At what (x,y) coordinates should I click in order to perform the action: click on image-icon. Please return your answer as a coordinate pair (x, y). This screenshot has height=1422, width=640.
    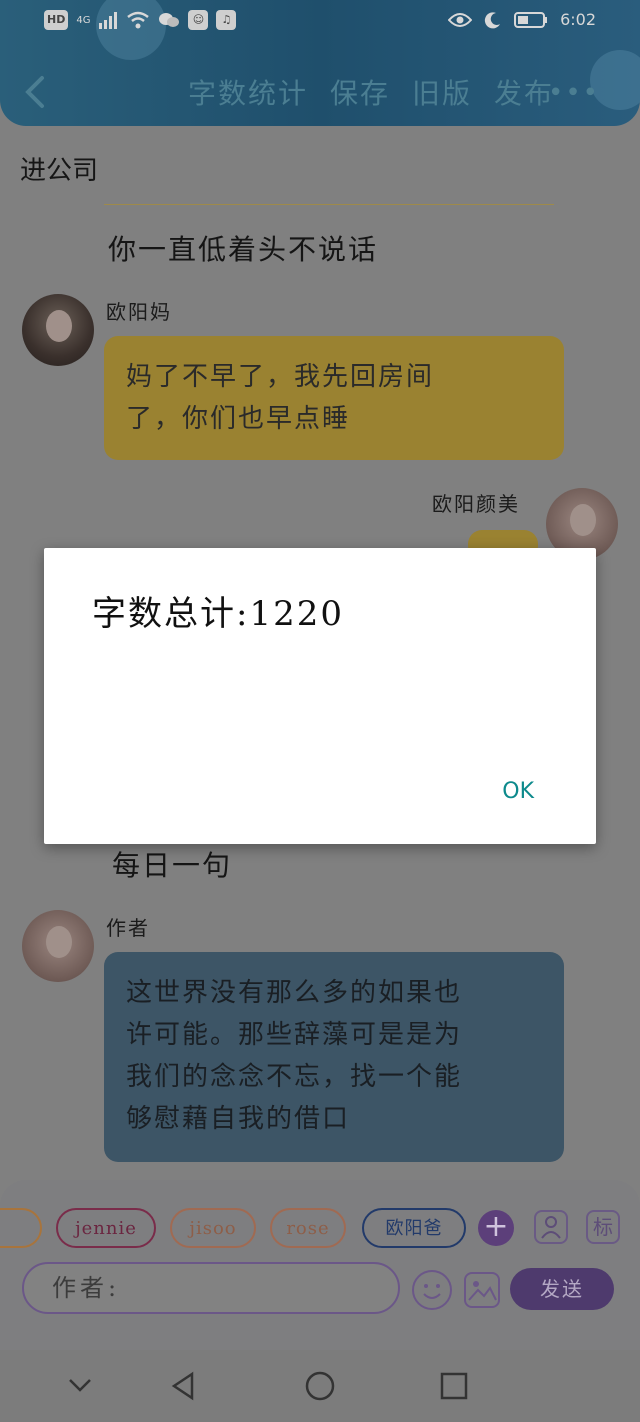
    Looking at the image, I should click on (482, 1290).